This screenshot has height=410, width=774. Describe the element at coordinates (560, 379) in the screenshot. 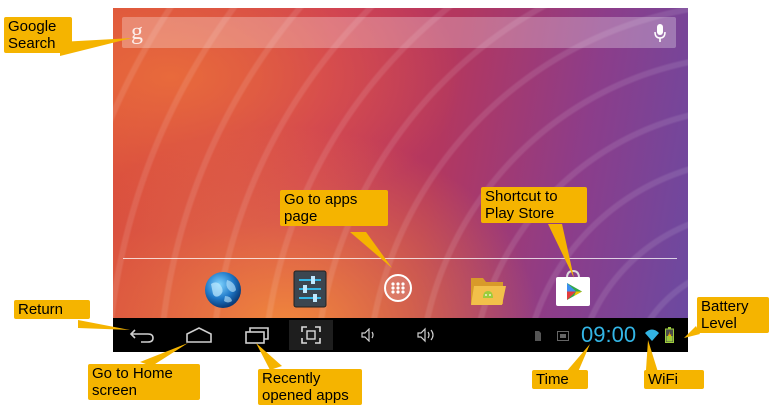

I see `callout-time: Time` at that location.